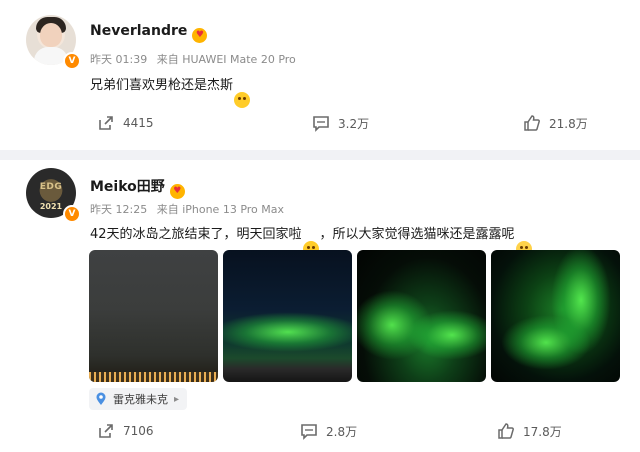 The height and width of the screenshot is (452, 640). I want to click on post-meta: 昨天 01:39 来自 HUAWEI Mate 20 Pro, so click(196, 59).